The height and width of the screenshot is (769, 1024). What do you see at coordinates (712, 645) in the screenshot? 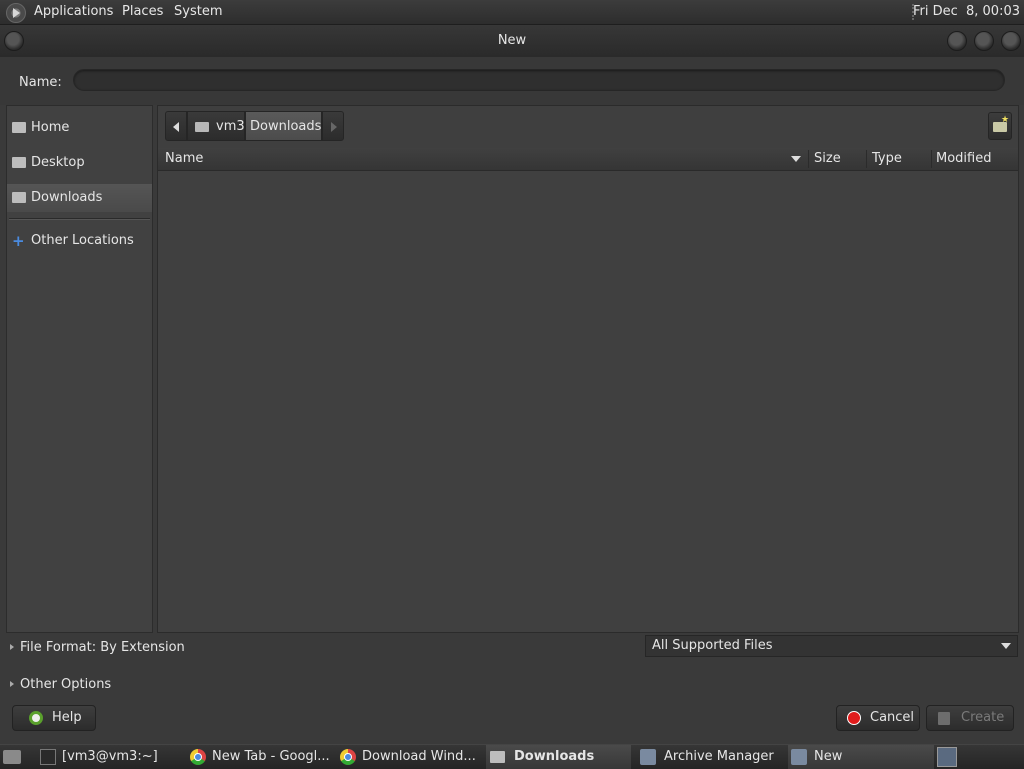
I see `filter-selected-value: All Supported Files` at bounding box center [712, 645].